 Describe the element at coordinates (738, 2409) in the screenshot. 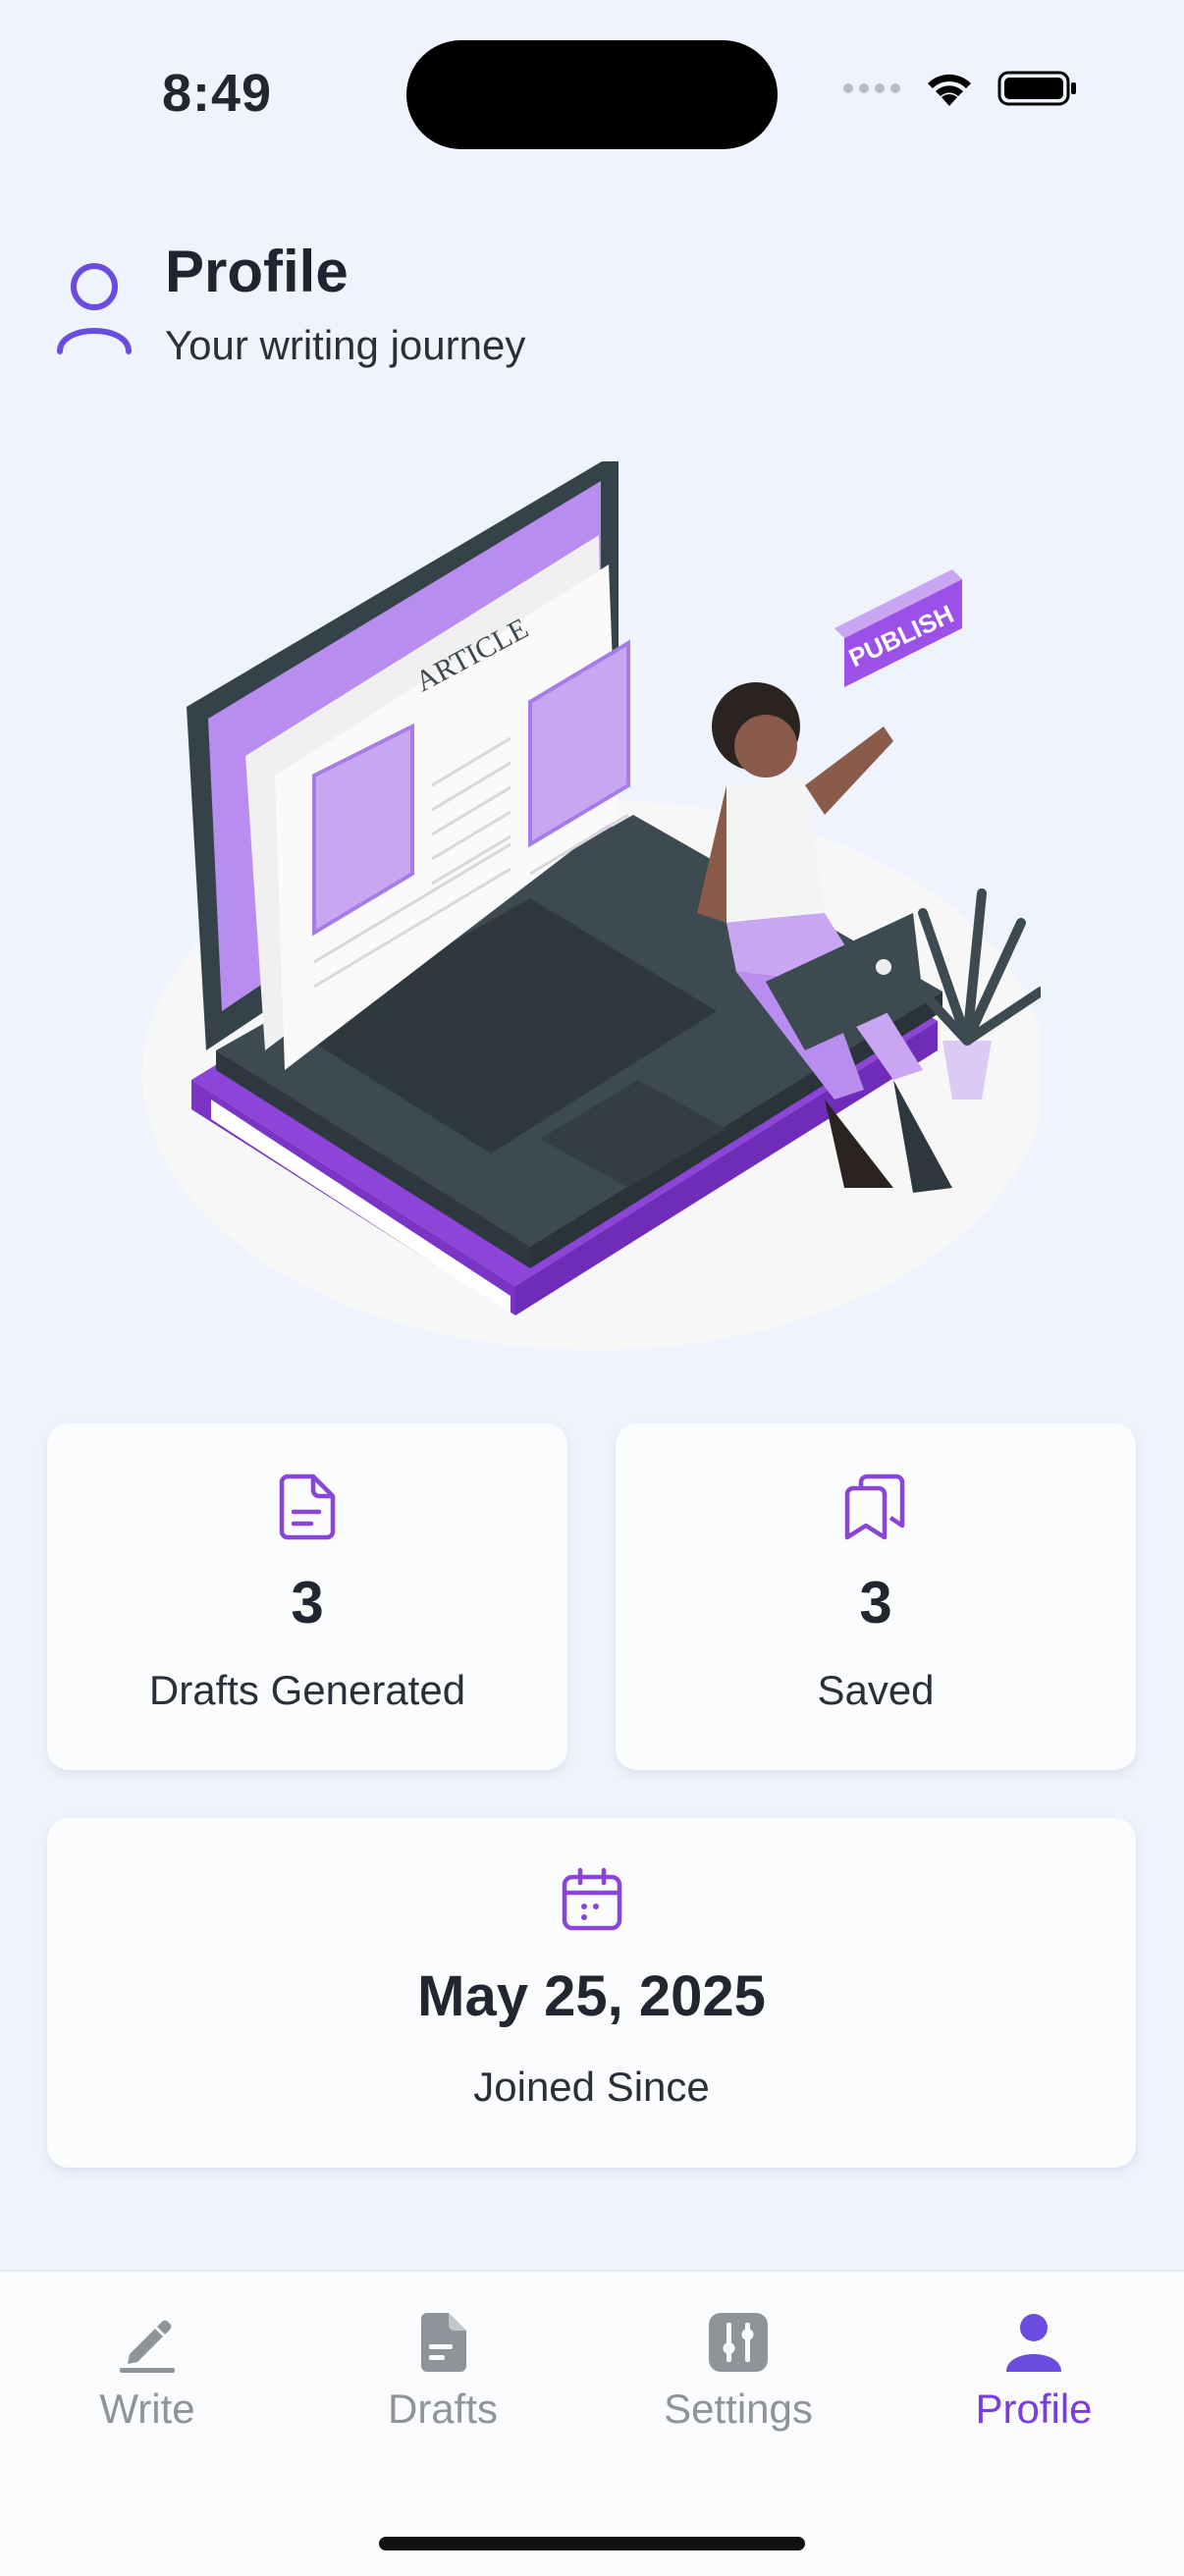

I see `tab-settings-label: Settings` at that location.